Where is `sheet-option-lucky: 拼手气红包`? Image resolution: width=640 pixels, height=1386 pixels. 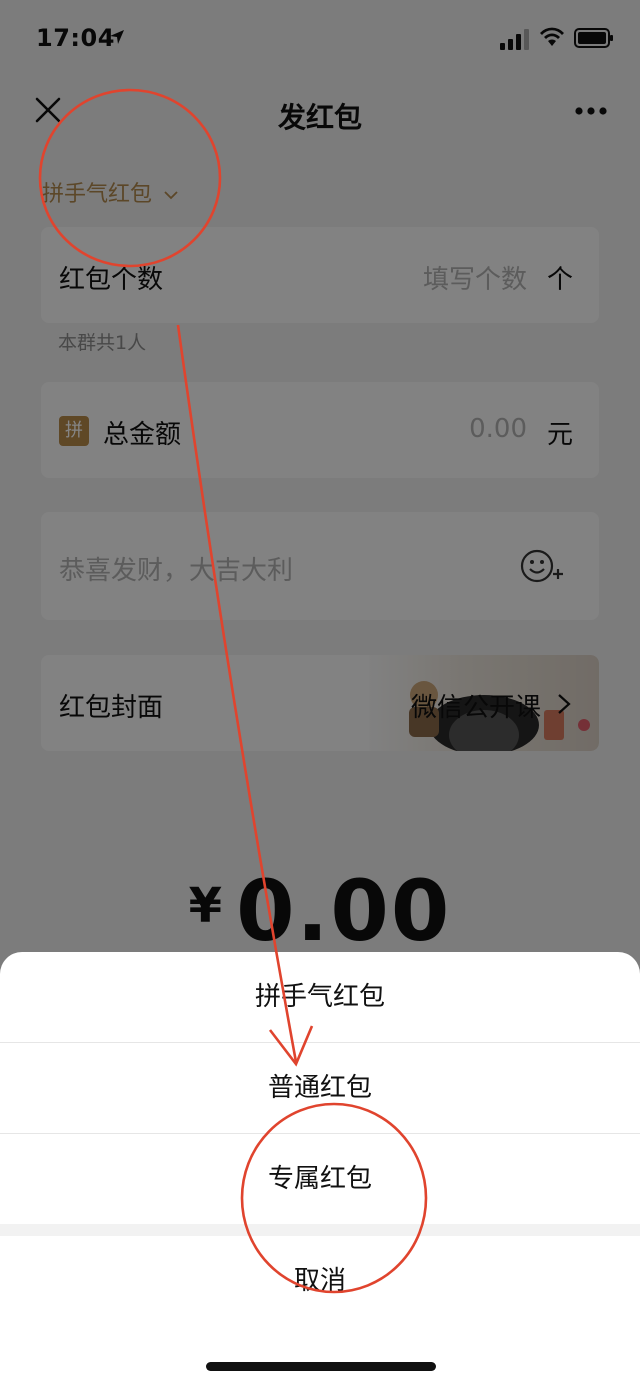 sheet-option-lucky: 拼手气红包 is located at coordinates (320, 997).